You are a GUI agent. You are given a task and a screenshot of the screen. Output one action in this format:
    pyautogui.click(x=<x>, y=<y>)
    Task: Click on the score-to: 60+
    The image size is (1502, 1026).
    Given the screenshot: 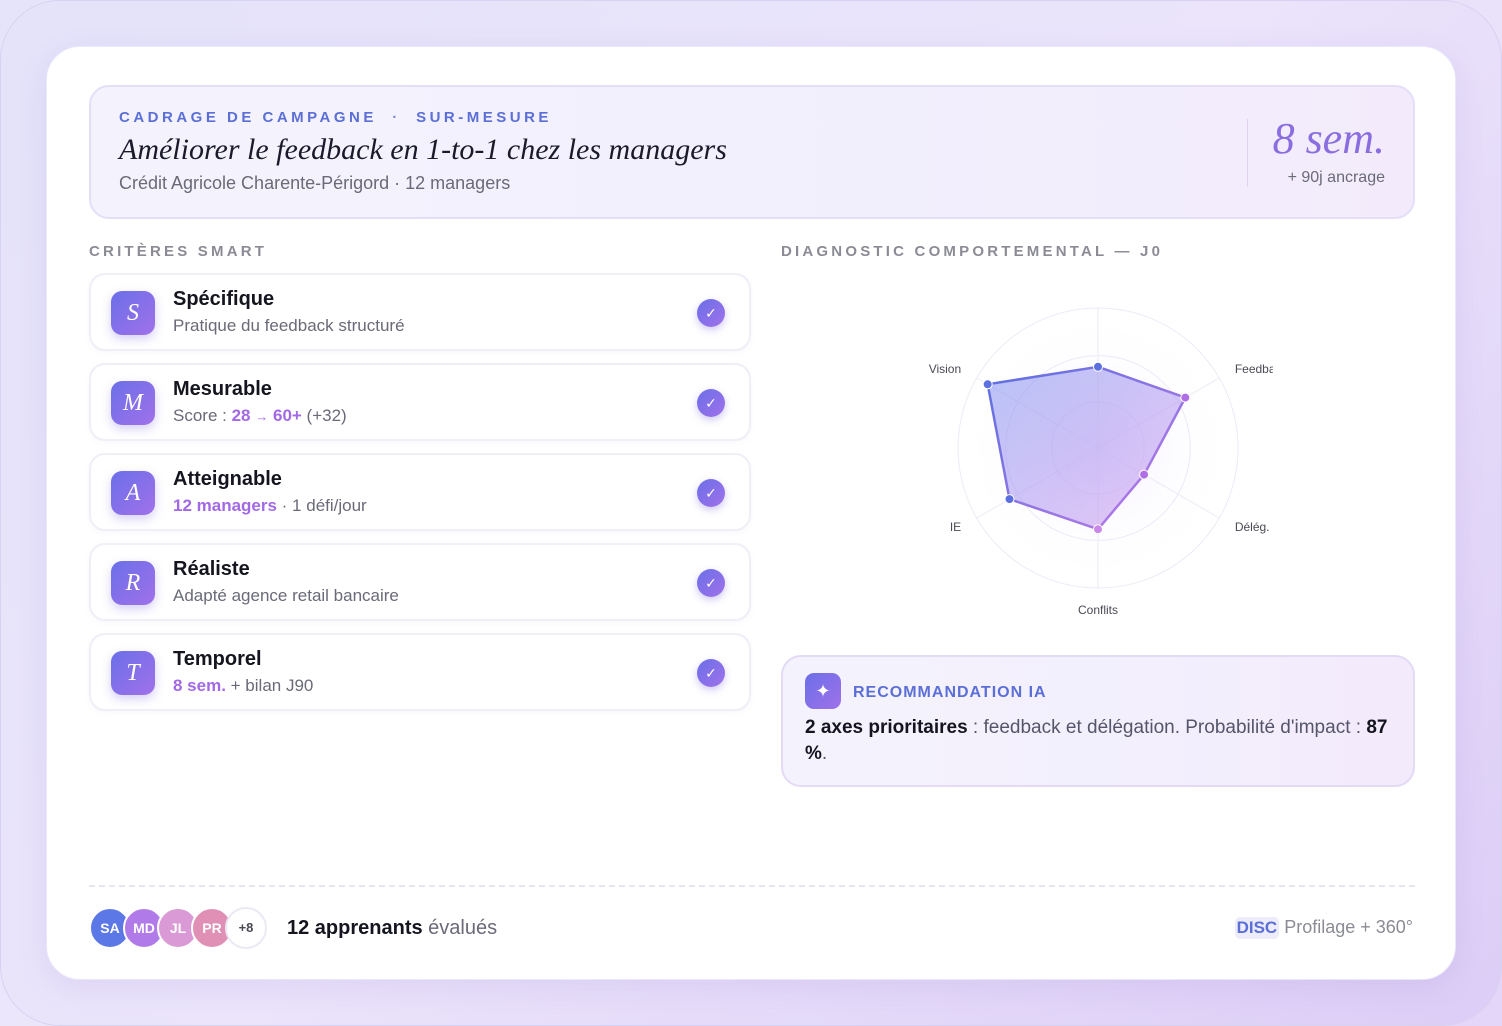 What is the action you would take?
    pyautogui.click(x=287, y=415)
    